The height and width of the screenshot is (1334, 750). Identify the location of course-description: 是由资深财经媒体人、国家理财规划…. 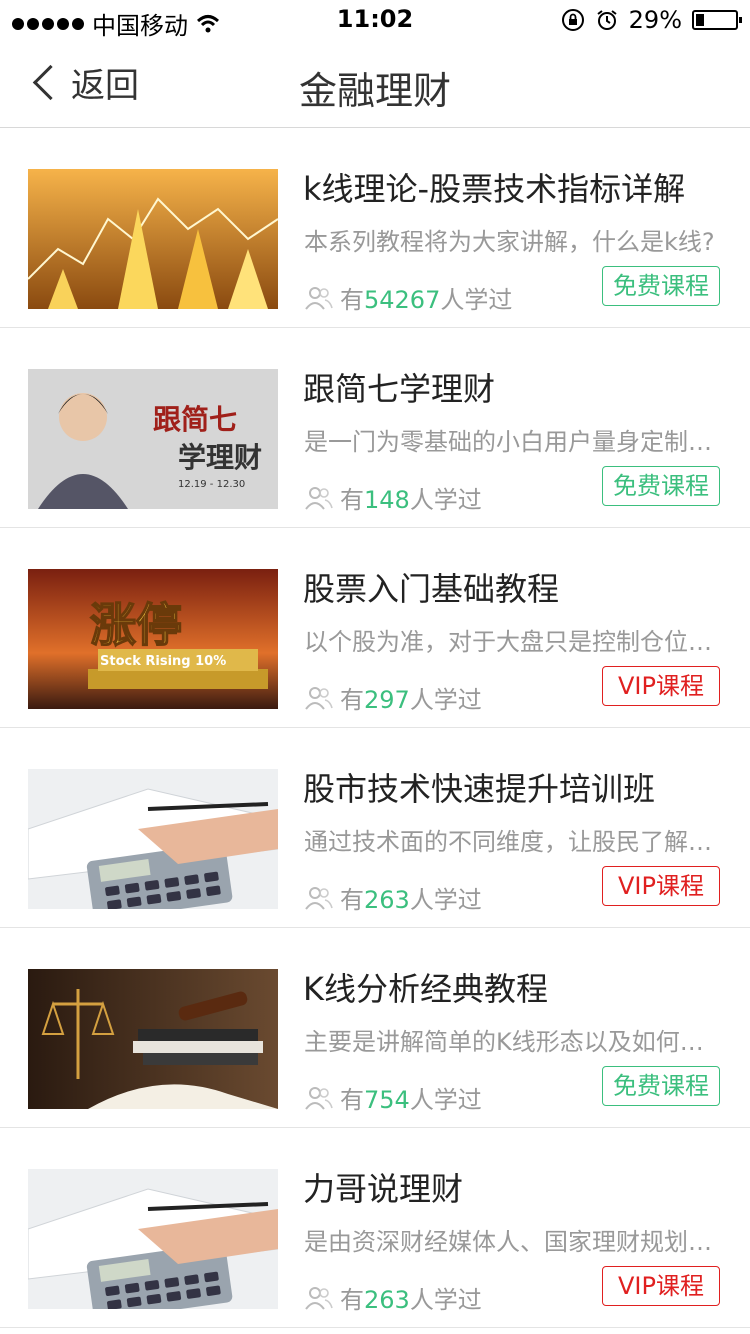
(508, 1242).